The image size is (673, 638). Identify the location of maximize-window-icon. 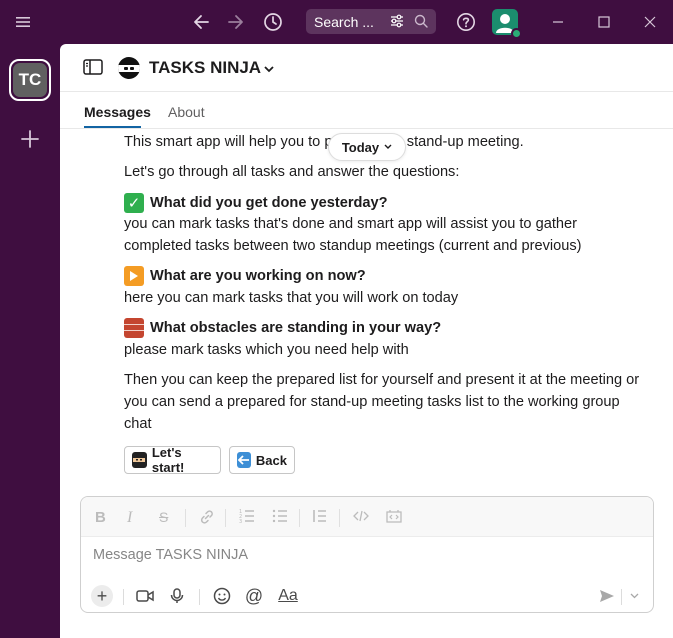
(604, 22).